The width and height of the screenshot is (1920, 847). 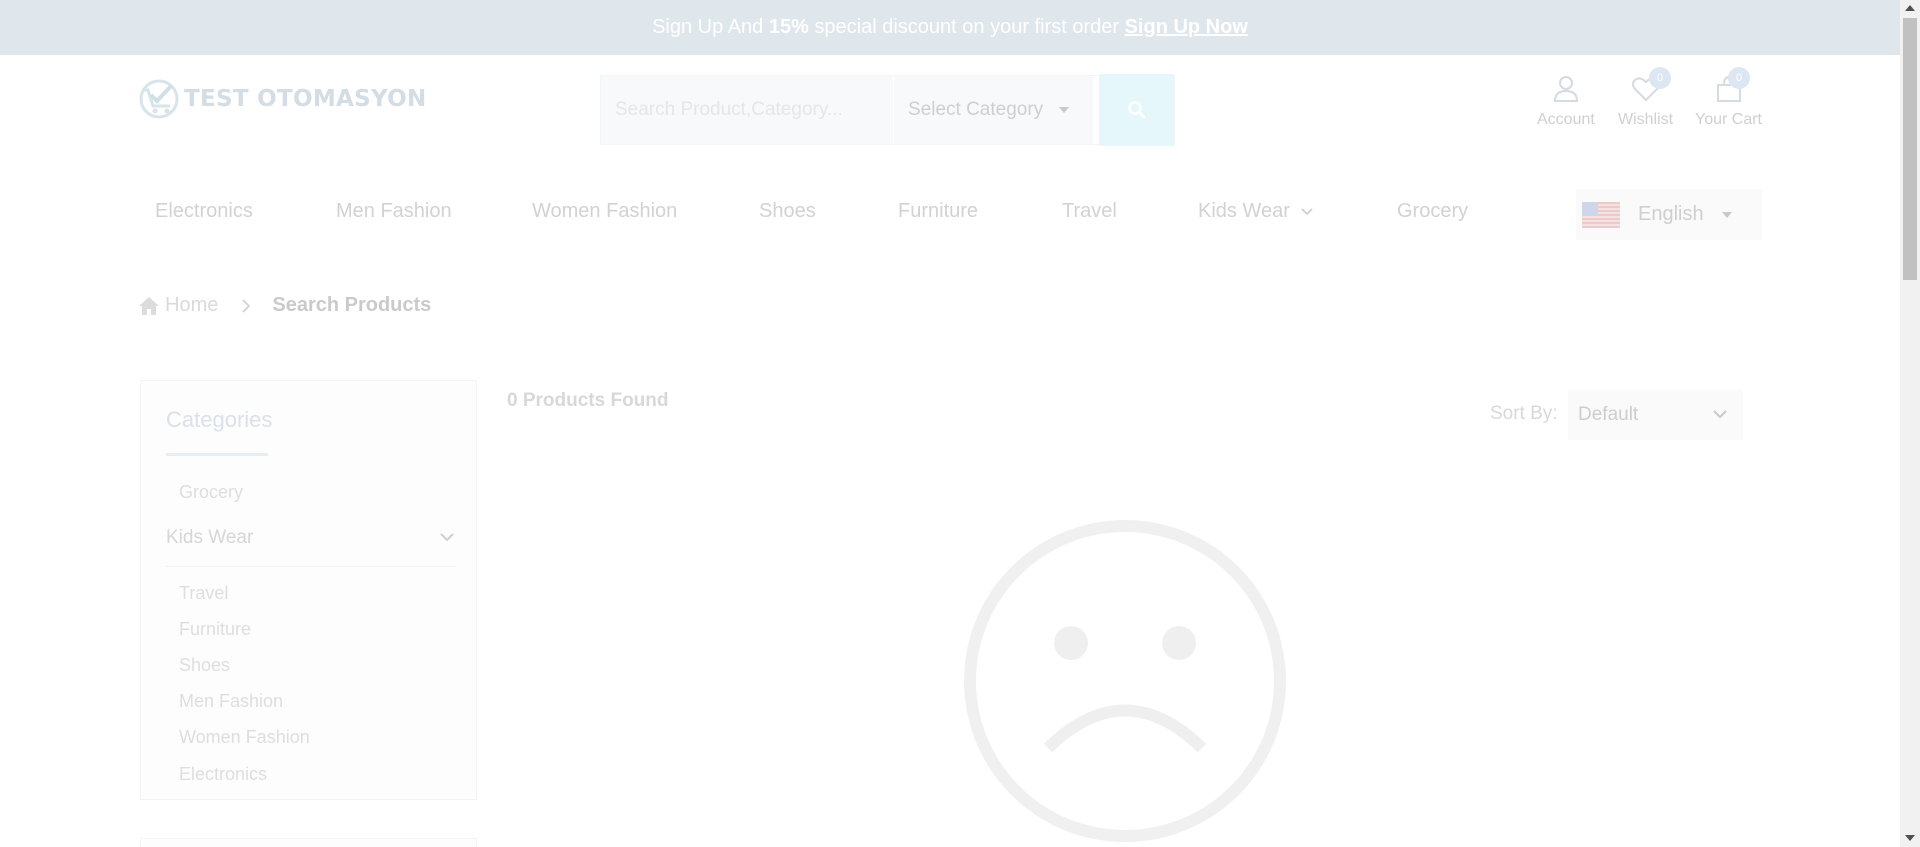 I want to click on wishlist-link: Wishlist 0, so click(x=1646, y=98).